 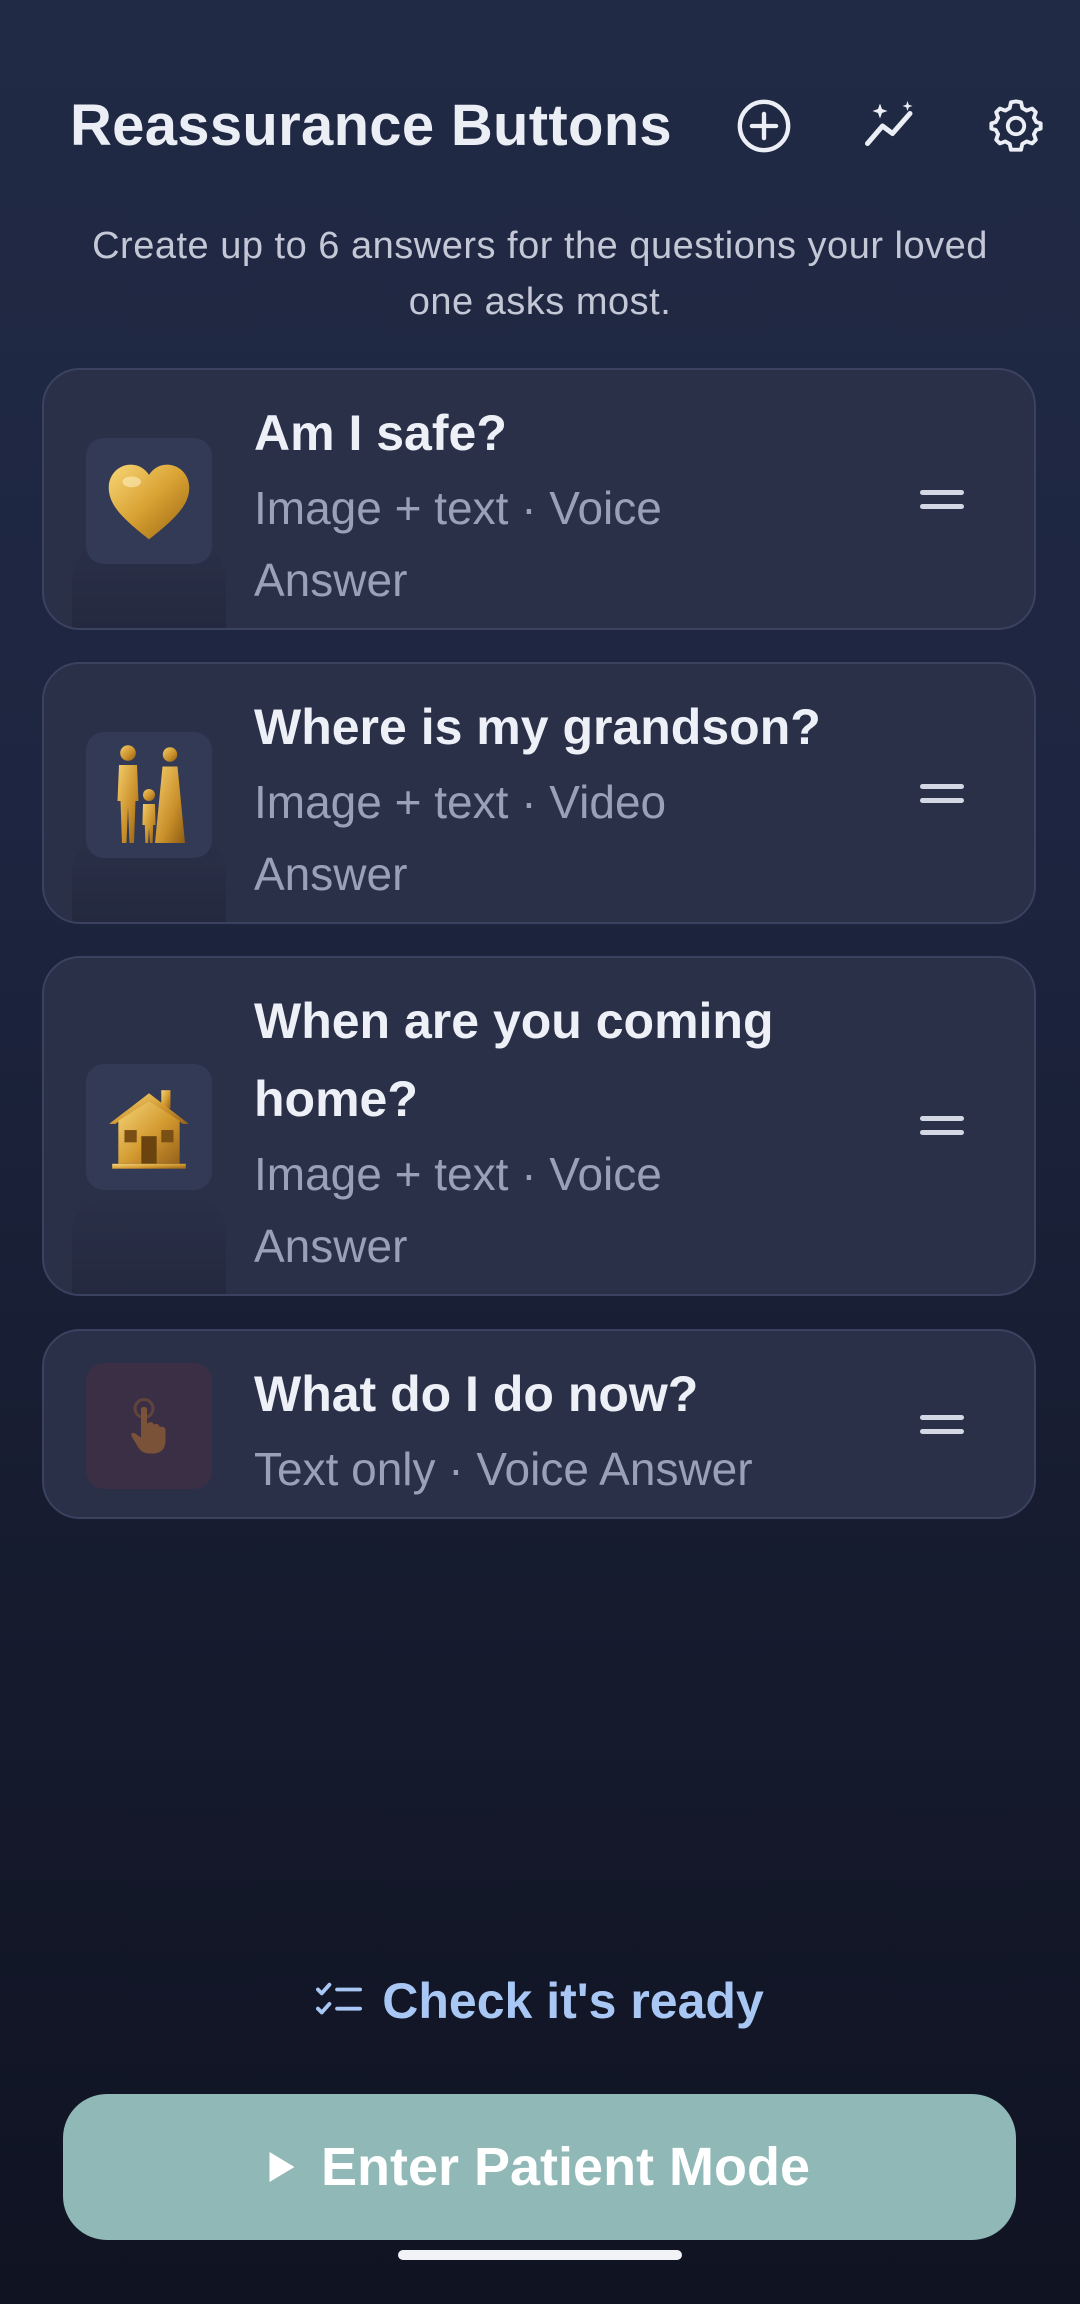 I want to click on golden-family-icon, so click(x=151, y=794).